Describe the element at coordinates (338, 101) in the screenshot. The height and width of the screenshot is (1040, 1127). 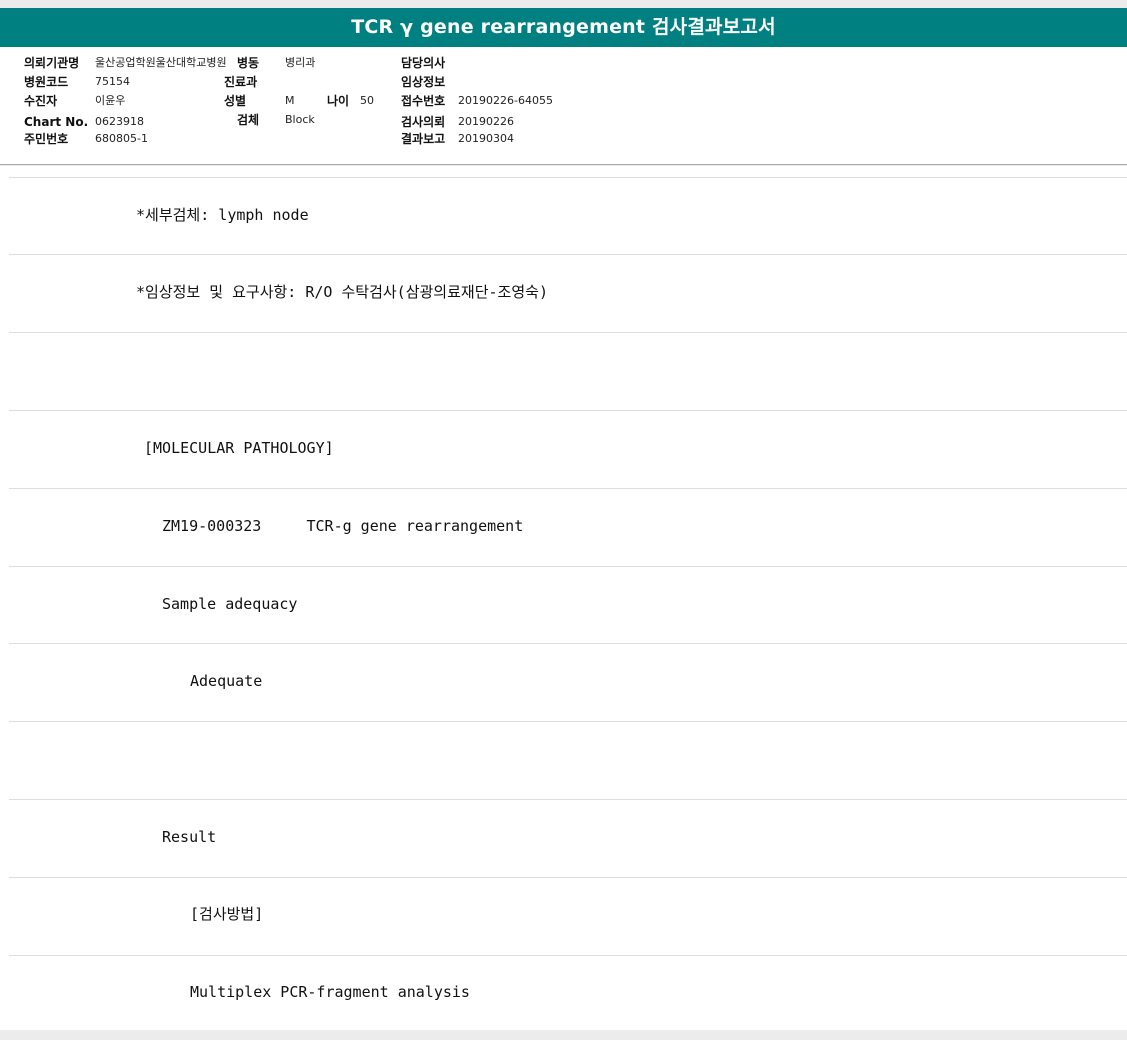
I see `age-label: 나이` at that location.